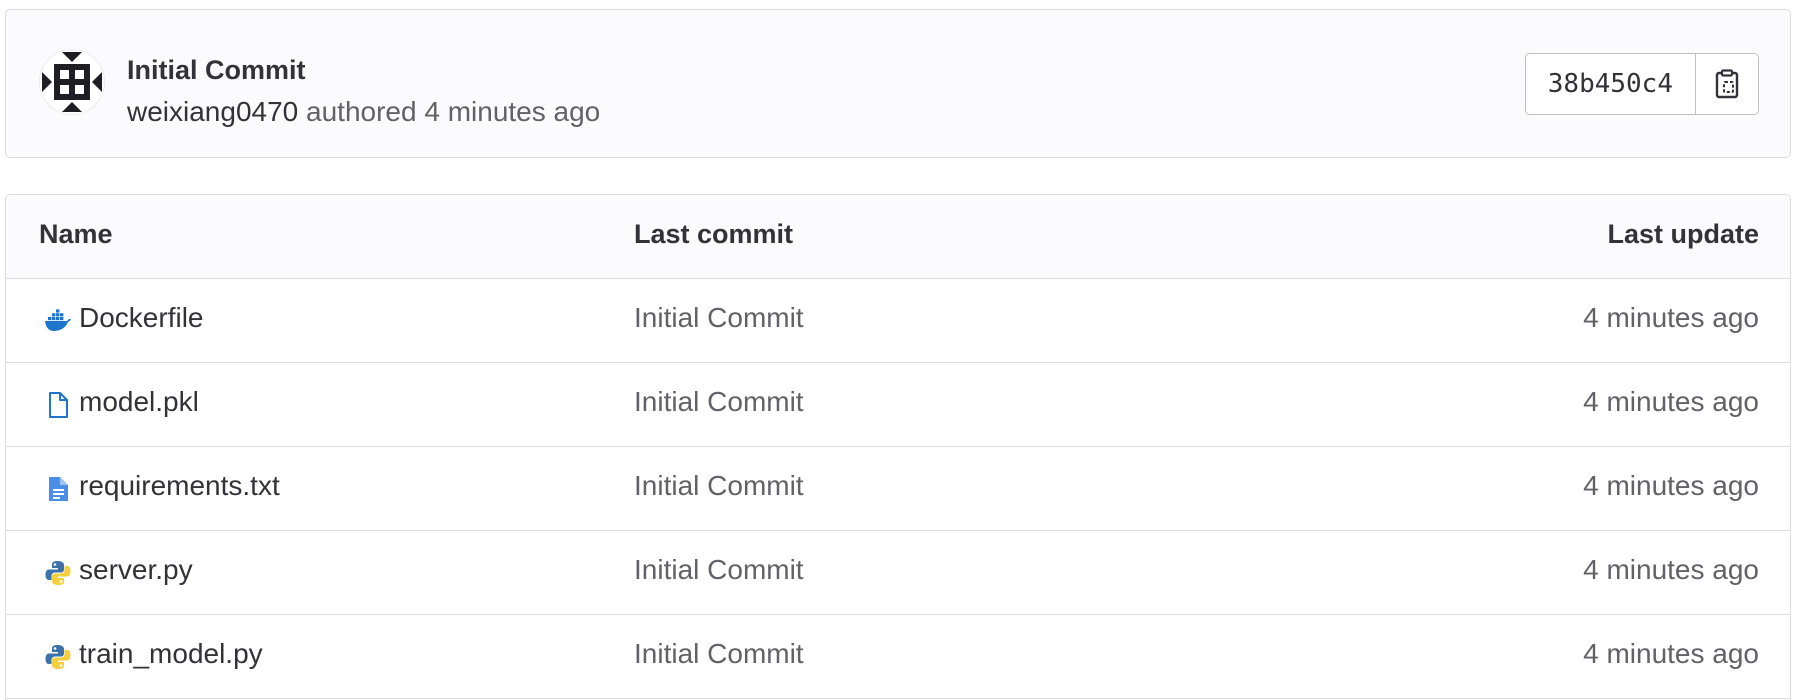  I want to click on authored-label: authored, so click(361, 111).